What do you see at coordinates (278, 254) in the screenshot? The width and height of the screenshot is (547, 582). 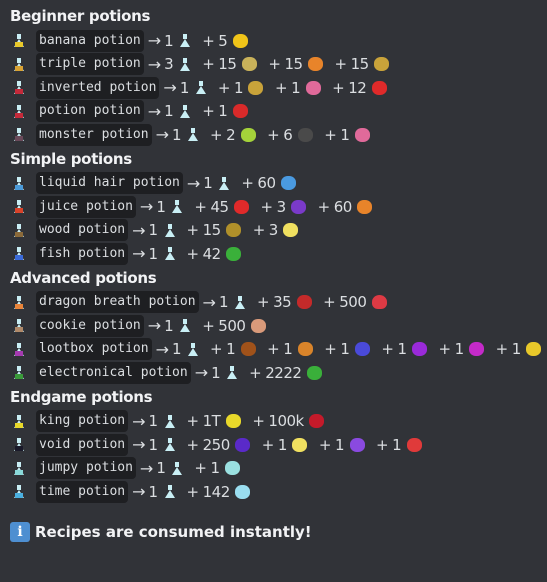 I see `recipe-row: fish potion → 1 +42` at bounding box center [278, 254].